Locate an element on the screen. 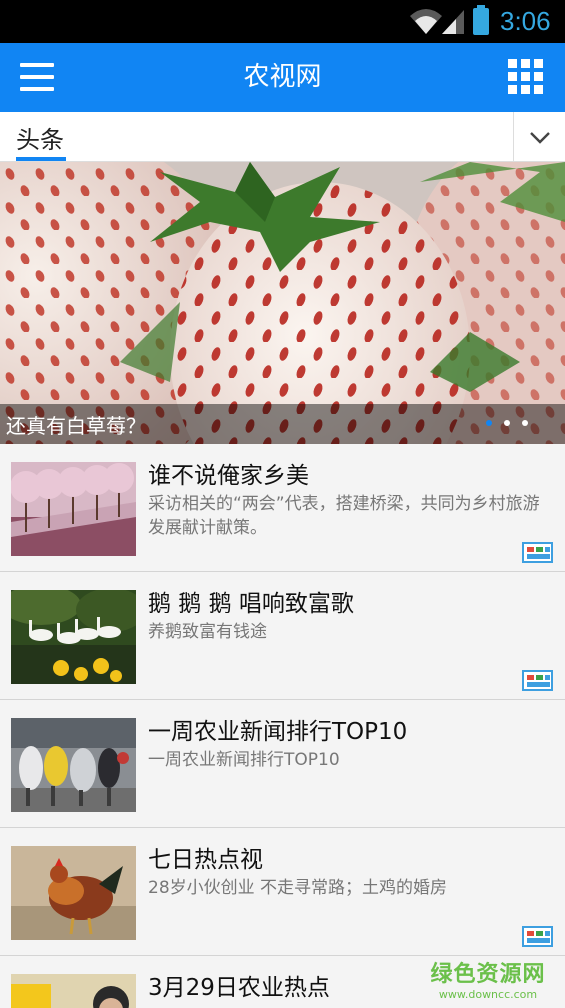 The height and width of the screenshot is (1008, 565). tab-headlines: 头条 is located at coordinates (40, 137).